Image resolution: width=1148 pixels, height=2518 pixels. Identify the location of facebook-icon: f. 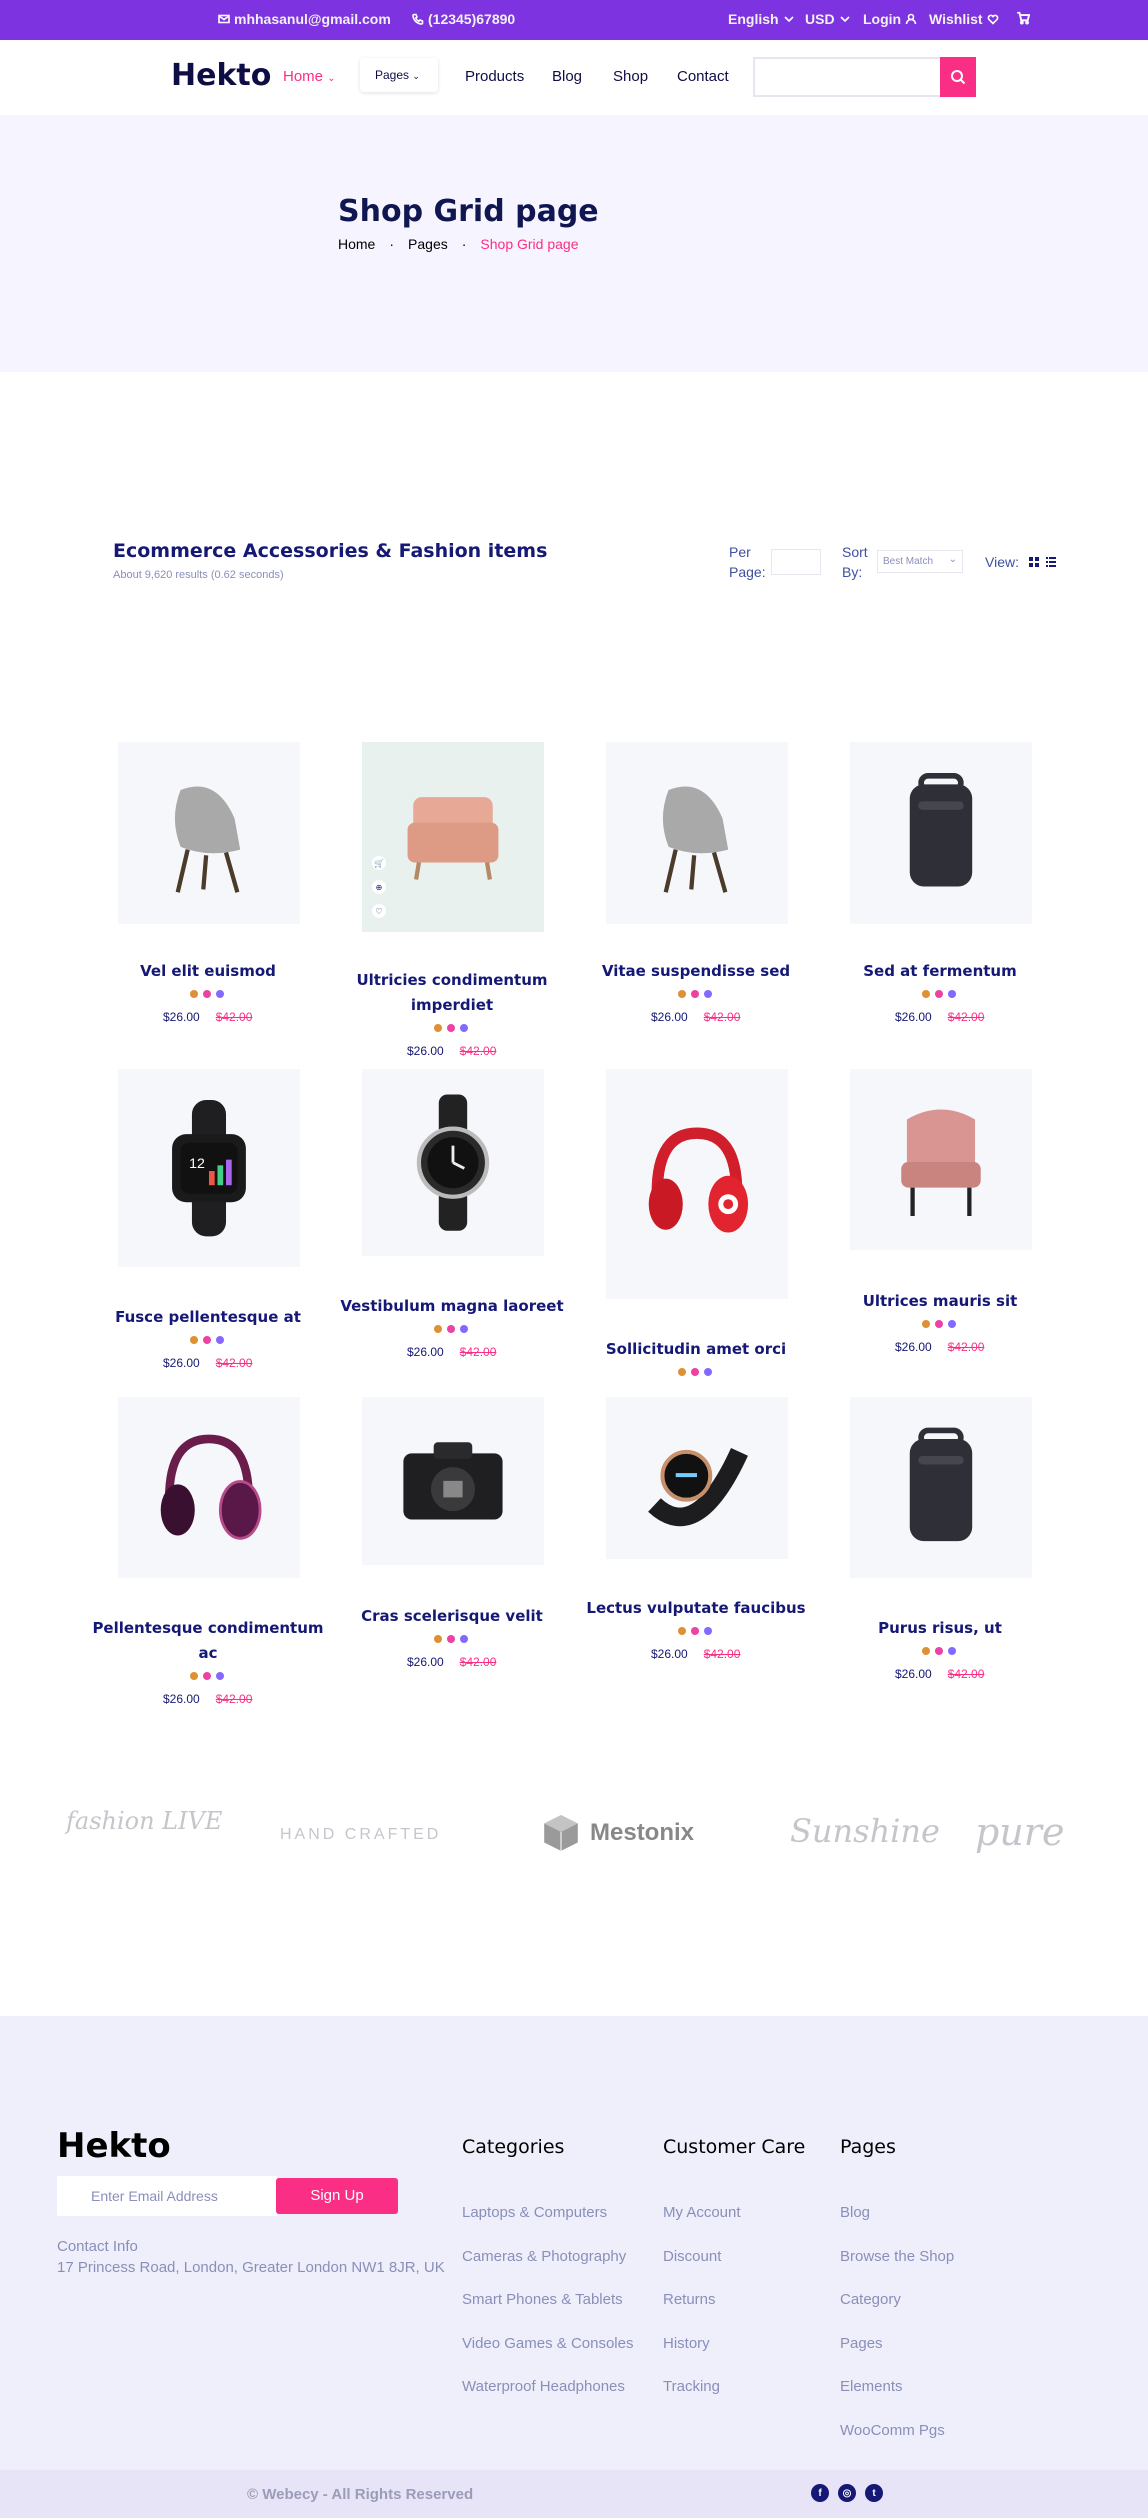
(820, 2493).